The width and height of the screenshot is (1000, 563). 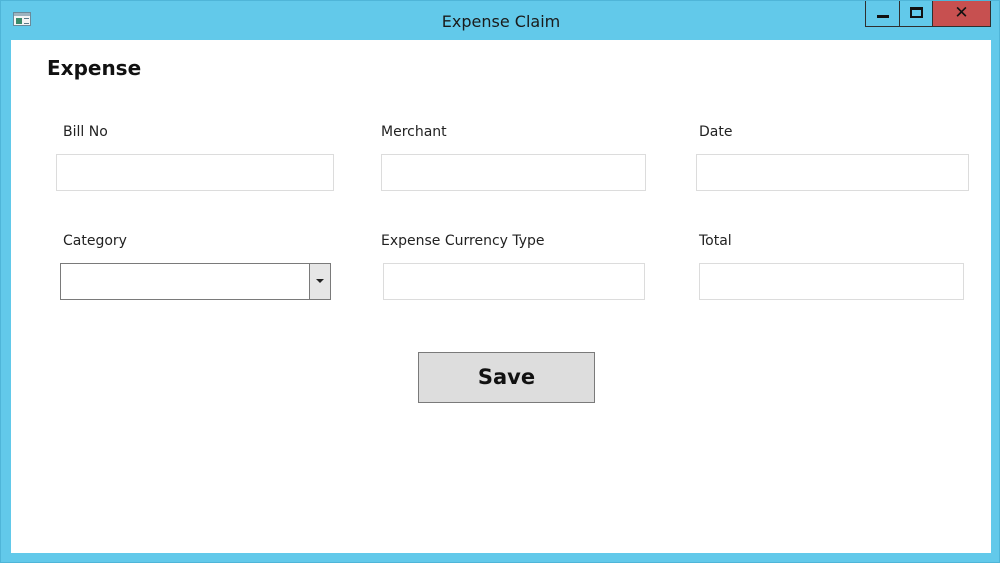 I want to click on total-field, so click(x=831, y=281).